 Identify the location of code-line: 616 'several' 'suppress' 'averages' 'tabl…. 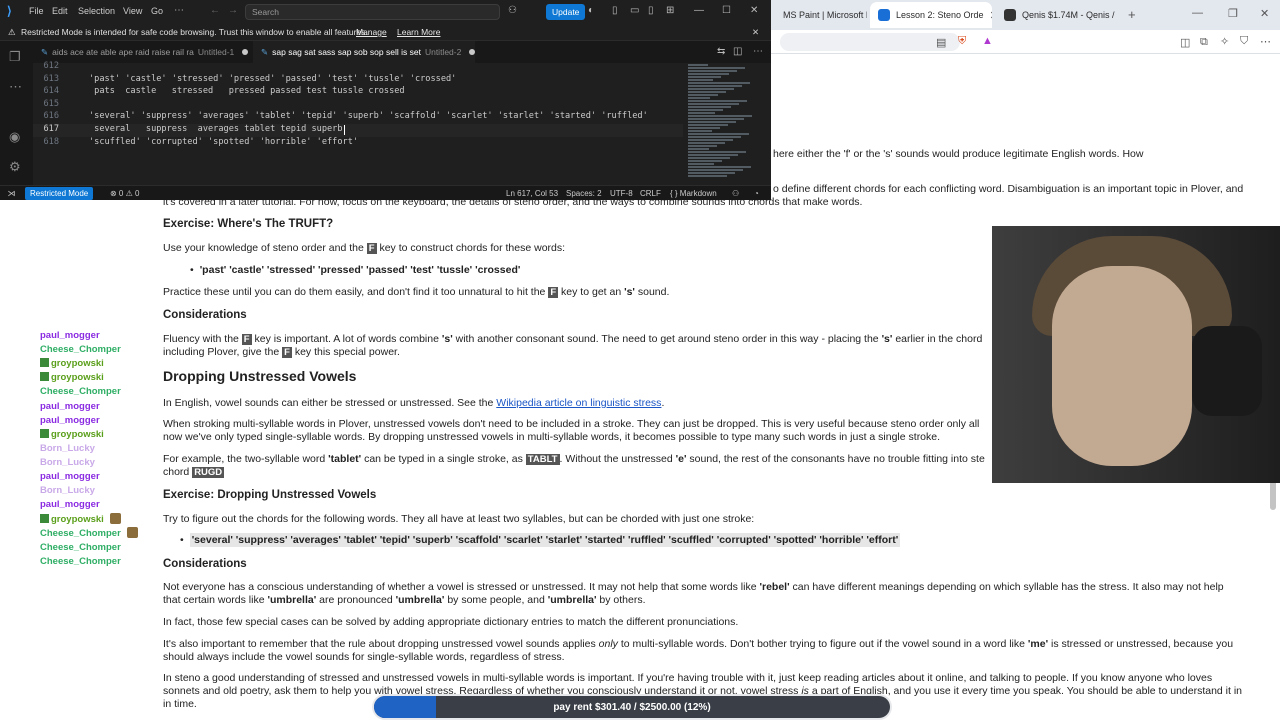
(358, 117).